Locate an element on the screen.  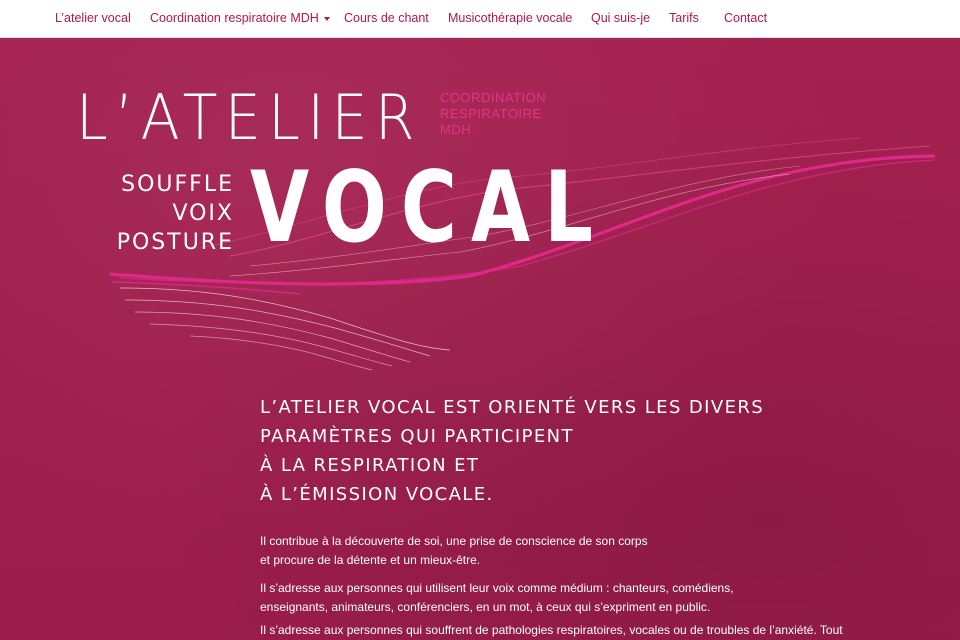
logo-title-vocal: VOCAL is located at coordinates (428, 208).